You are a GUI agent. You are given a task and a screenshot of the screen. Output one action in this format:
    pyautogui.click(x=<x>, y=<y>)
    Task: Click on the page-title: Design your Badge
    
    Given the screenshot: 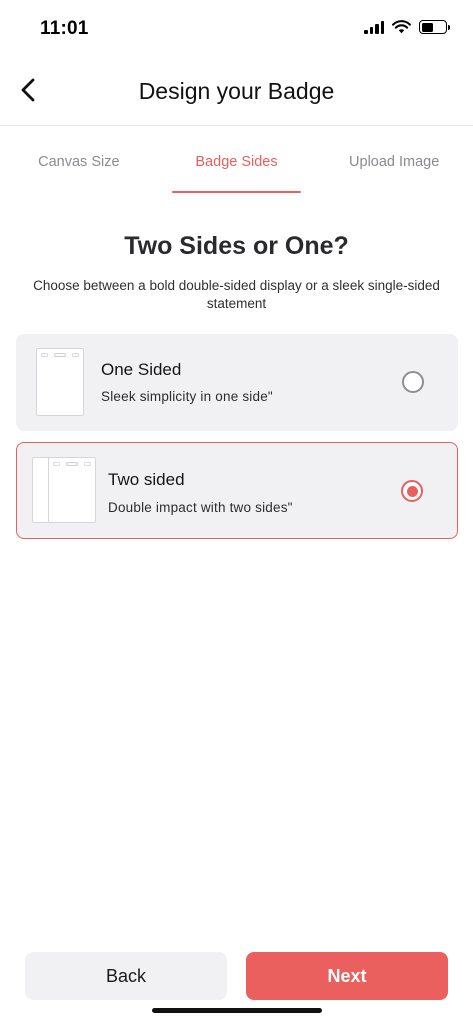 What is the action you would take?
    pyautogui.click(x=236, y=91)
    